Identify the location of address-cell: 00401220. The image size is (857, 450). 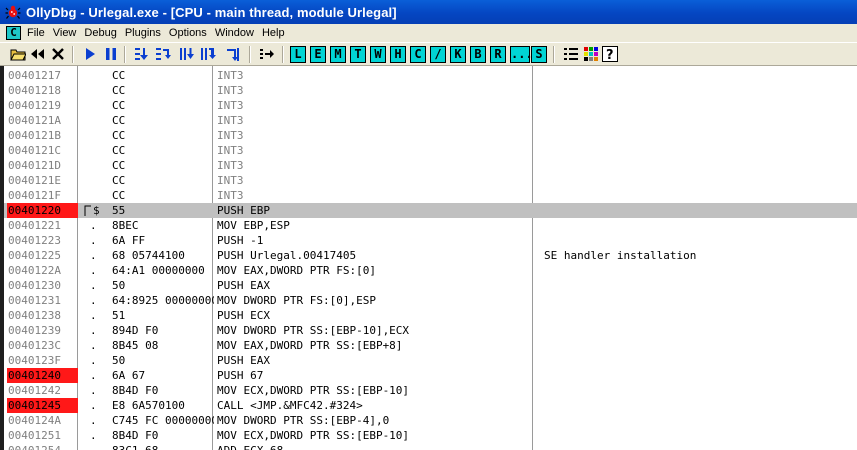
(42, 210).